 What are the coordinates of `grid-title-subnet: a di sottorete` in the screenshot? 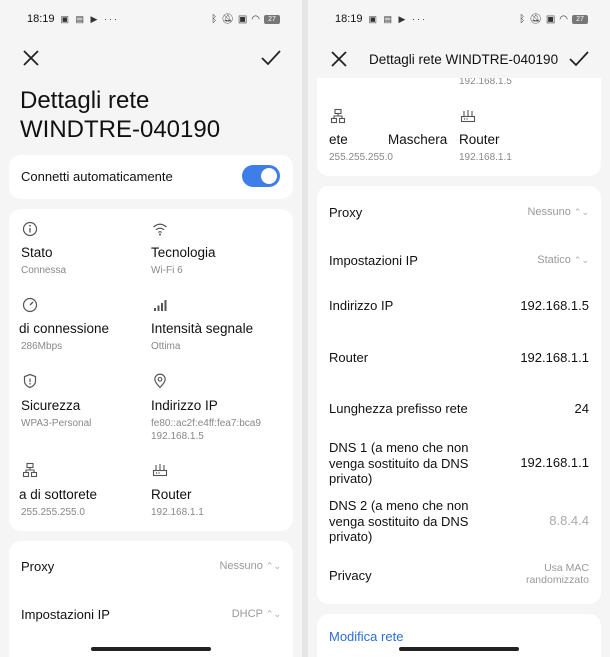 It's located at (58, 494).